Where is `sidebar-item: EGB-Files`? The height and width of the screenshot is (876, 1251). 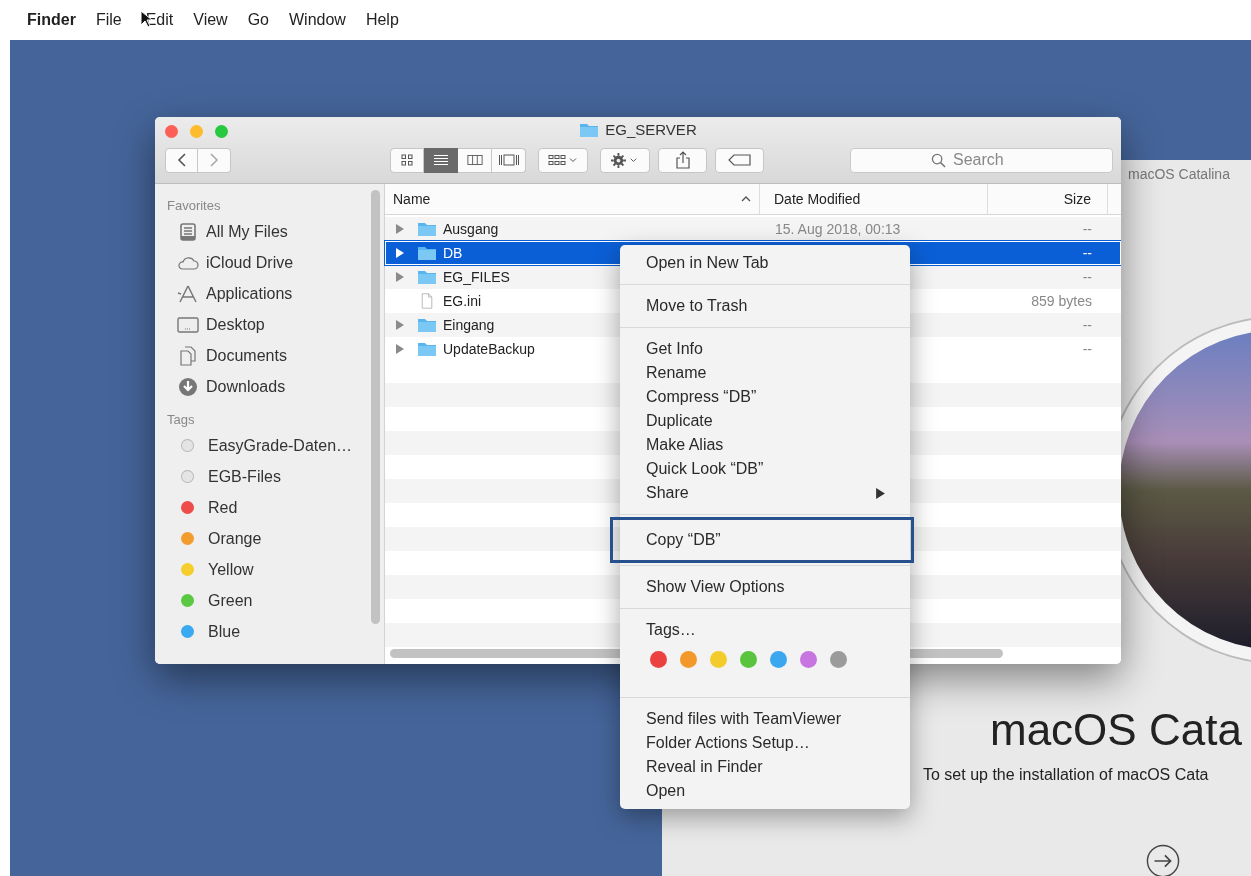 sidebar-item: EGB-Files is located at coordinates (244, 476).